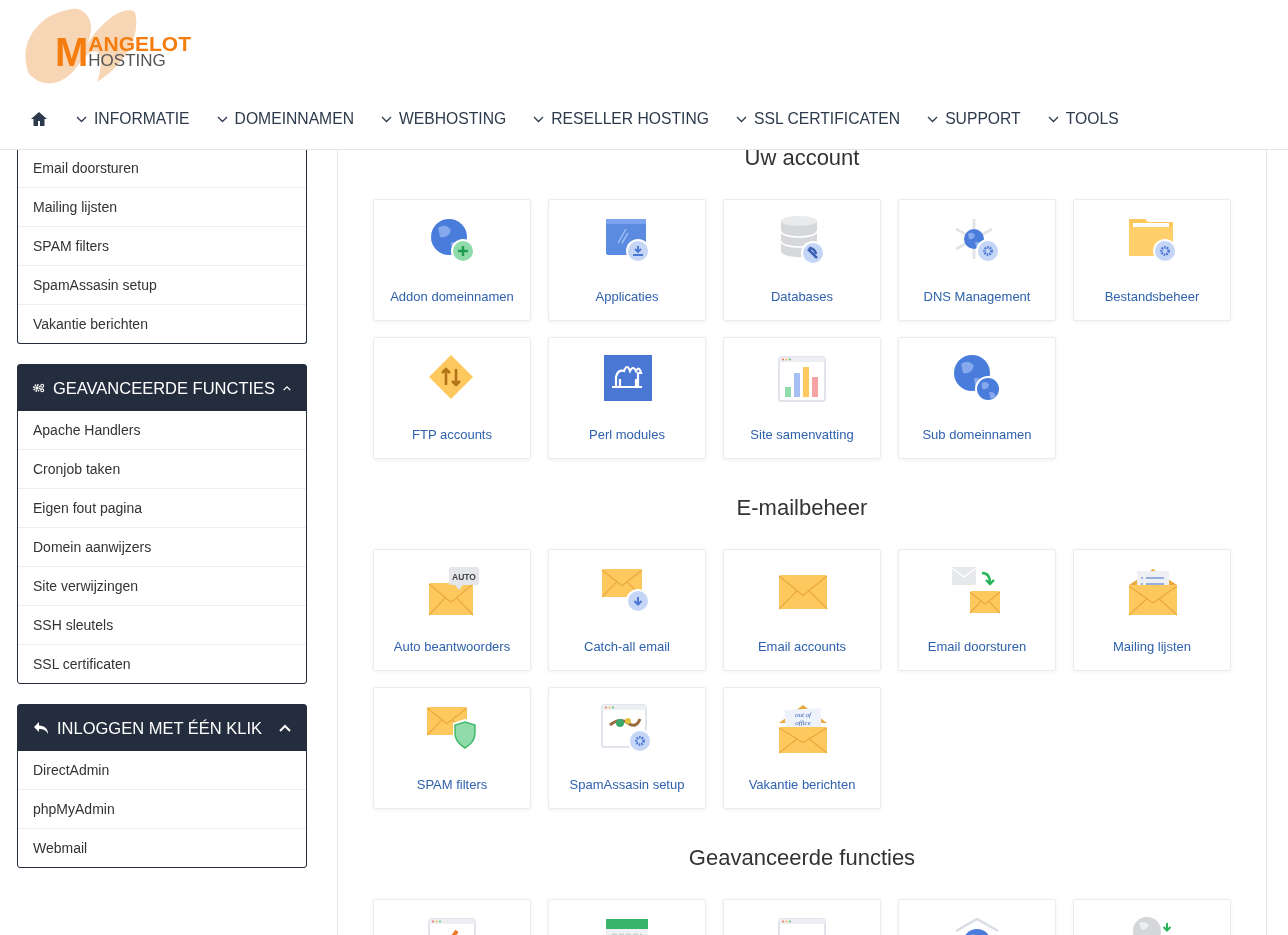  What do you see at coordinates (1083, 119) in the screenshot?
I see `nav-link: TOOLS` at bounding box center [1083, 119].